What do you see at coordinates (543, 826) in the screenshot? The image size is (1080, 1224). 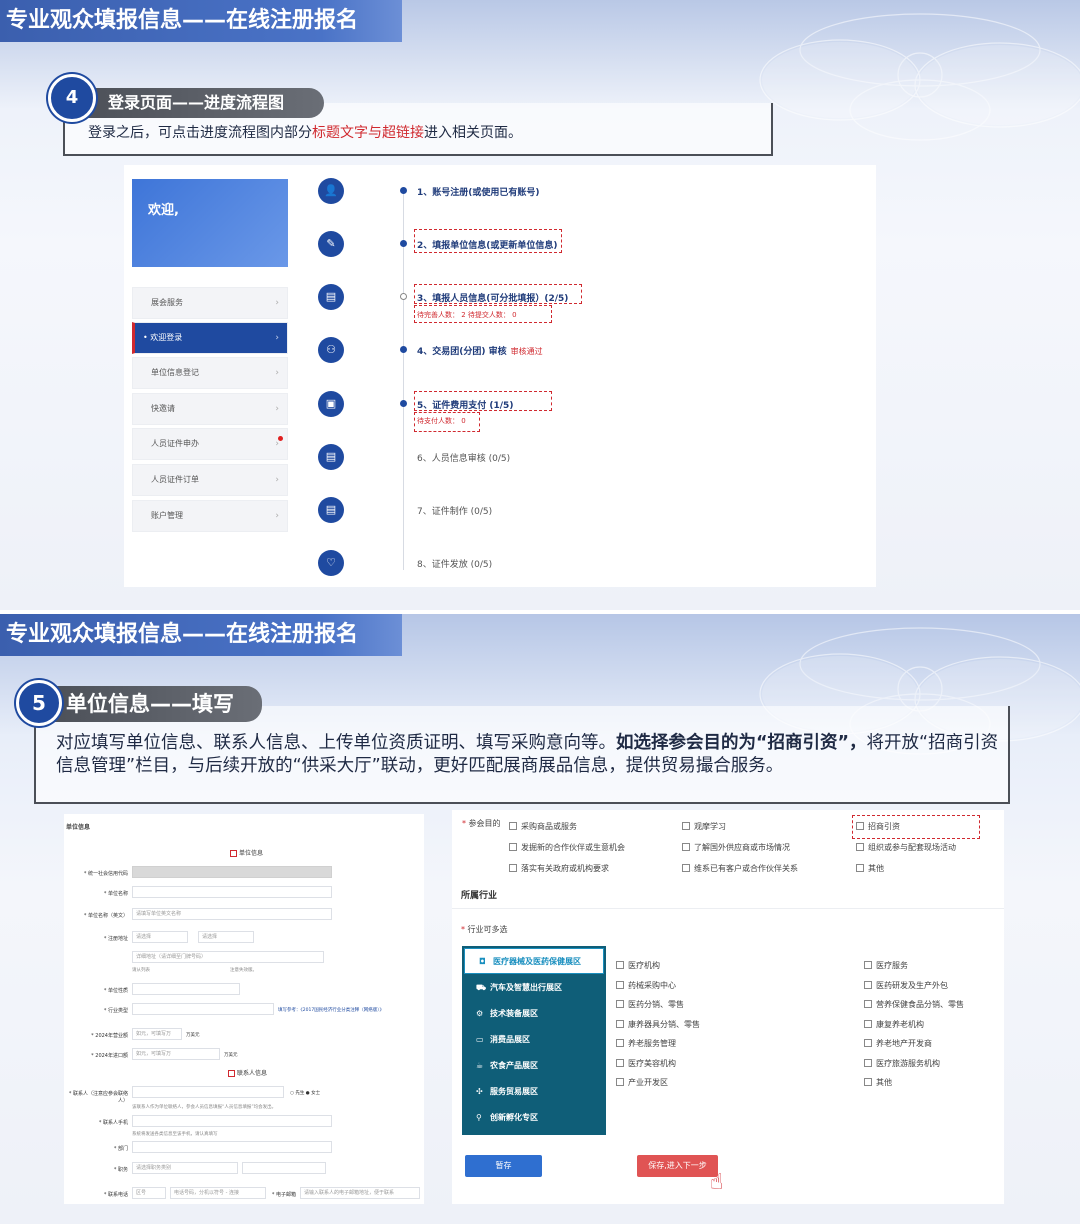 I see `purpose-checkbox: 采购商品或服务` at bounding box center [543, 826].